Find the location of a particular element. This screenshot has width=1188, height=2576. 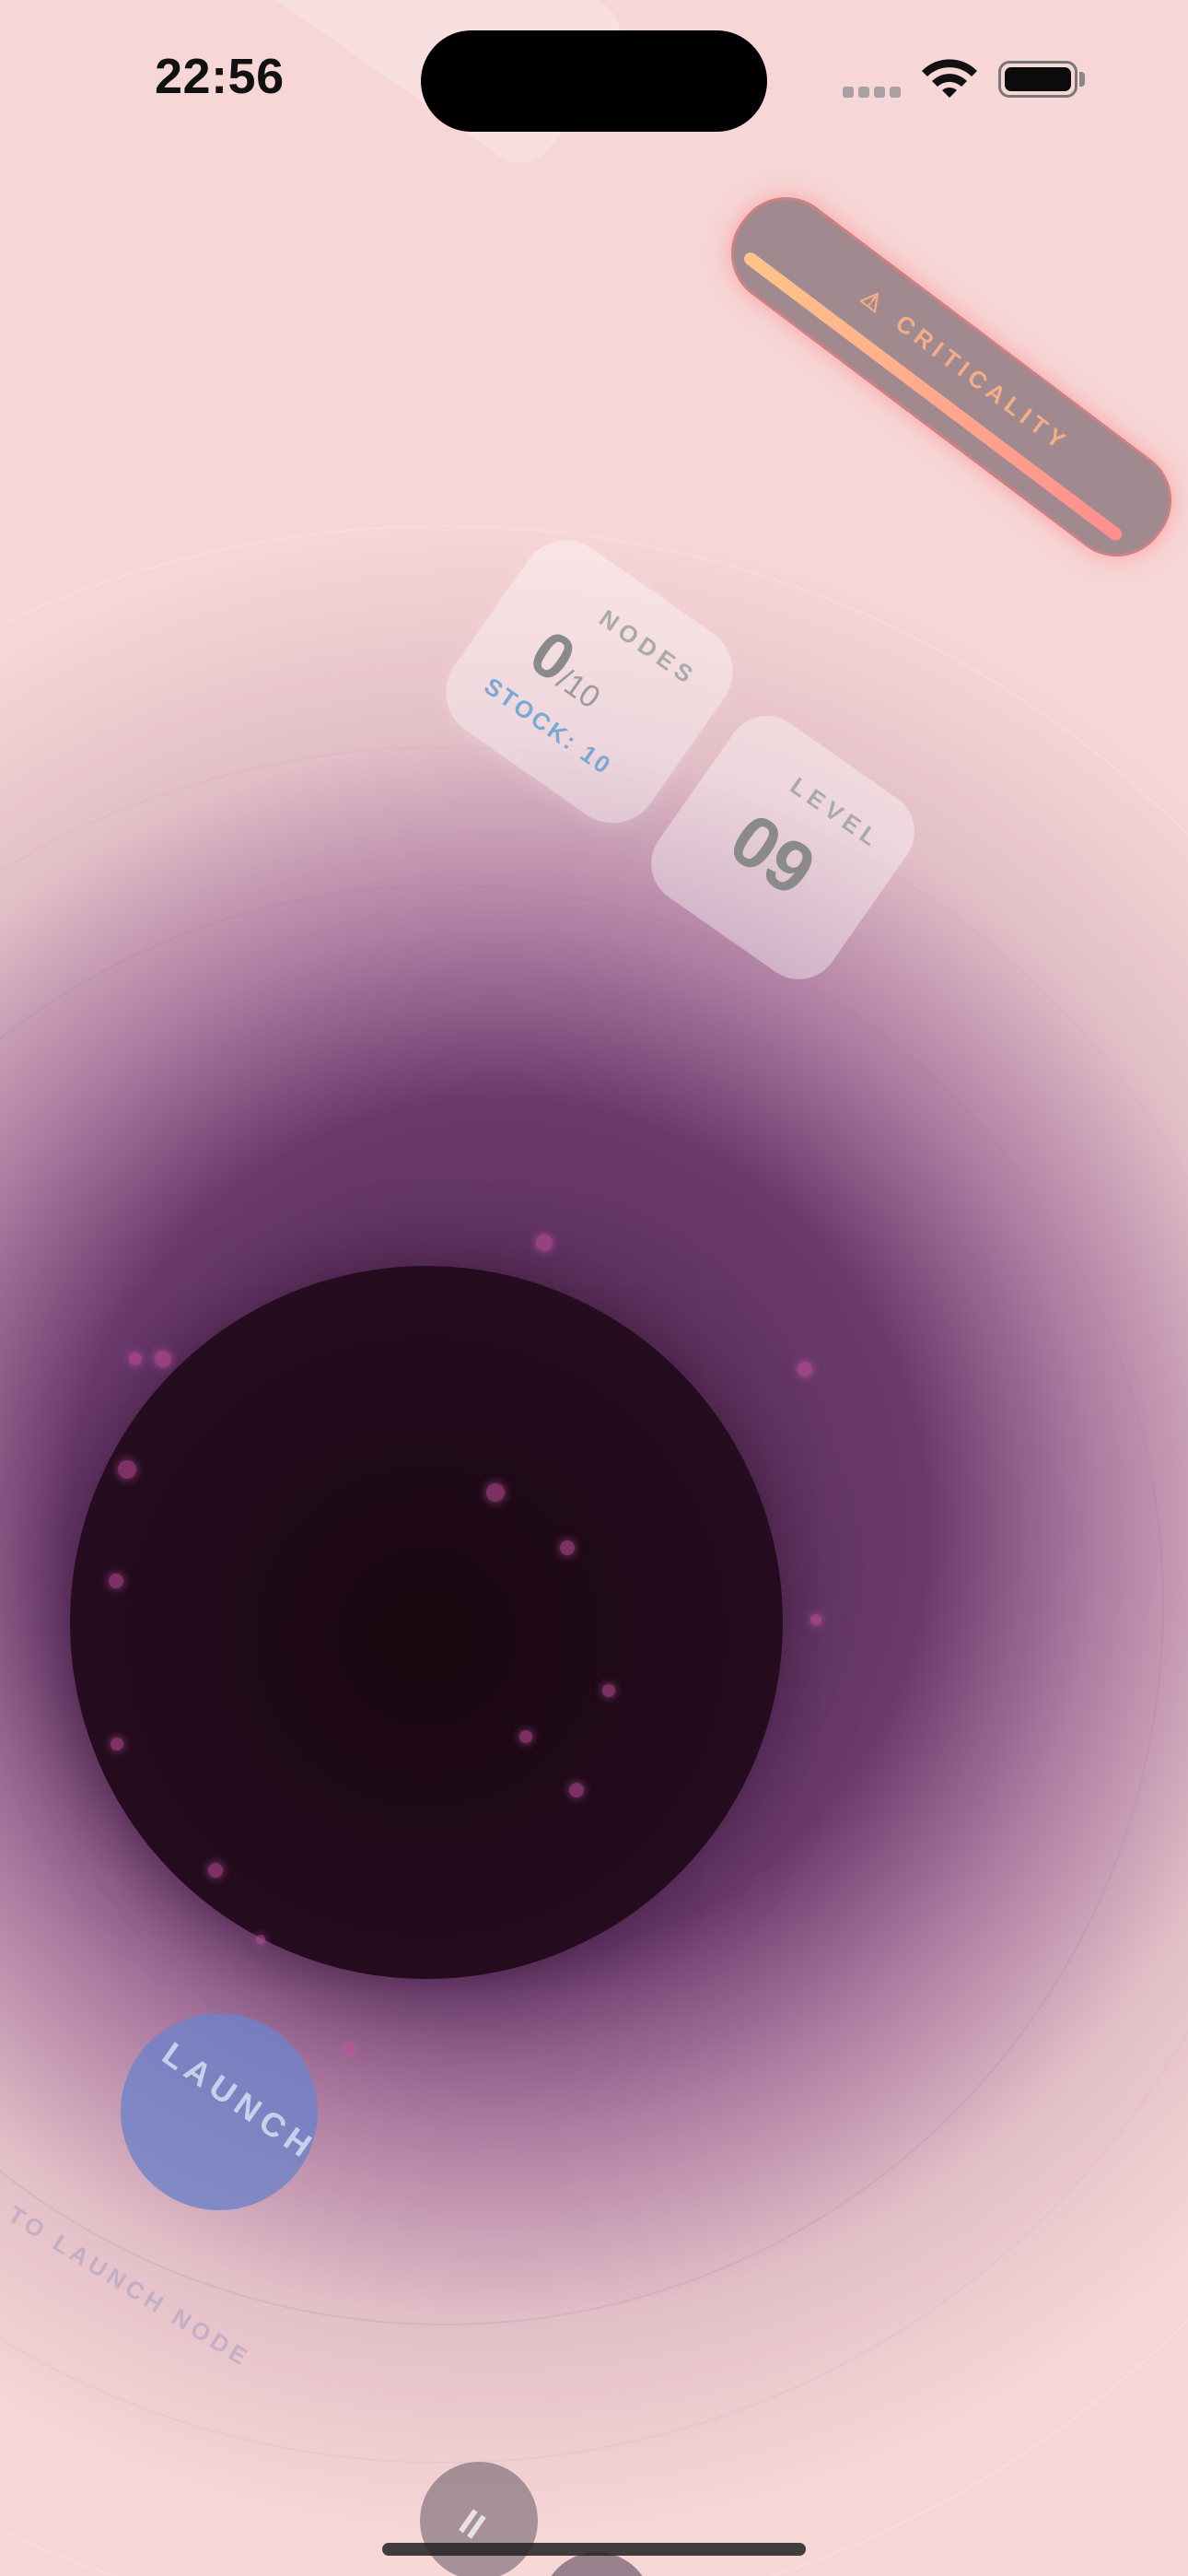

status-time: 22:56 is located at coordinates (220, 76).